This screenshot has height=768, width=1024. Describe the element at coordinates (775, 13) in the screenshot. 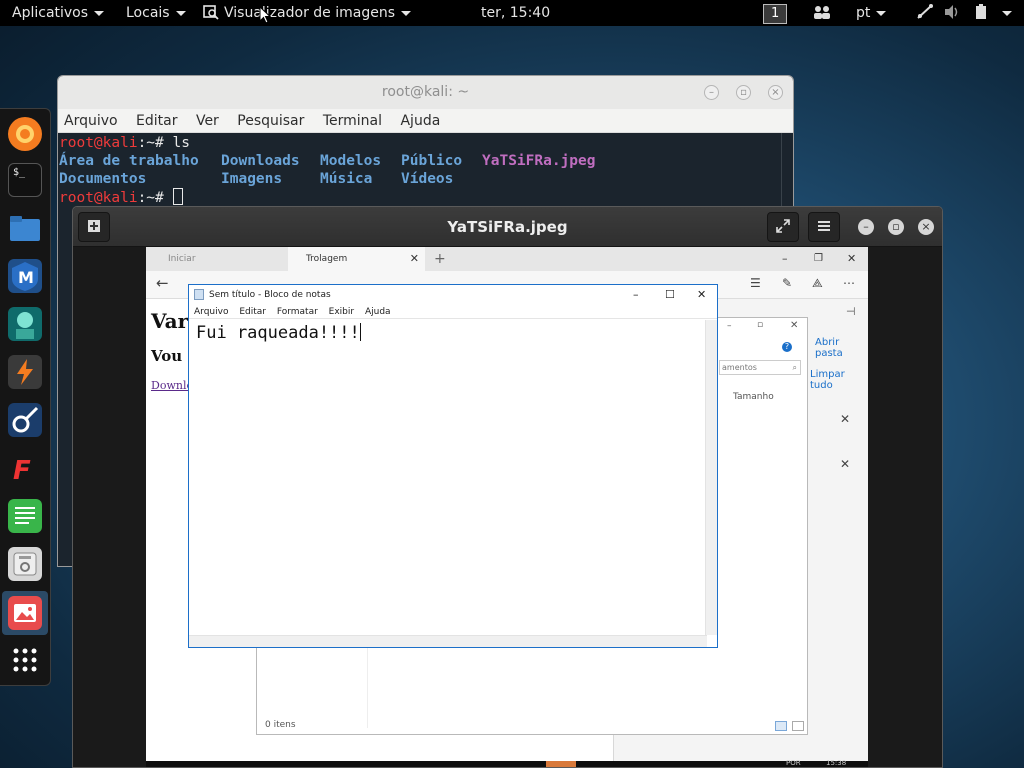

I see `workspace-indicator: 1` at that location.